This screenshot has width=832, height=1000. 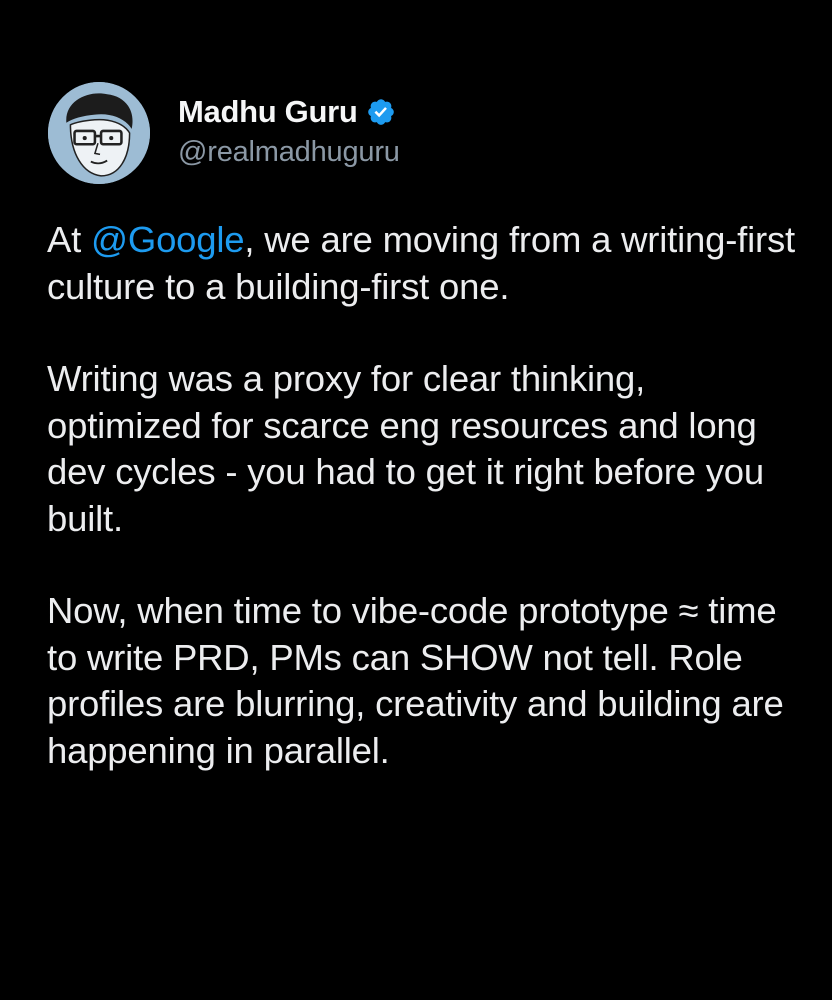 I want to click on avatar, so click(x=99, y=133).